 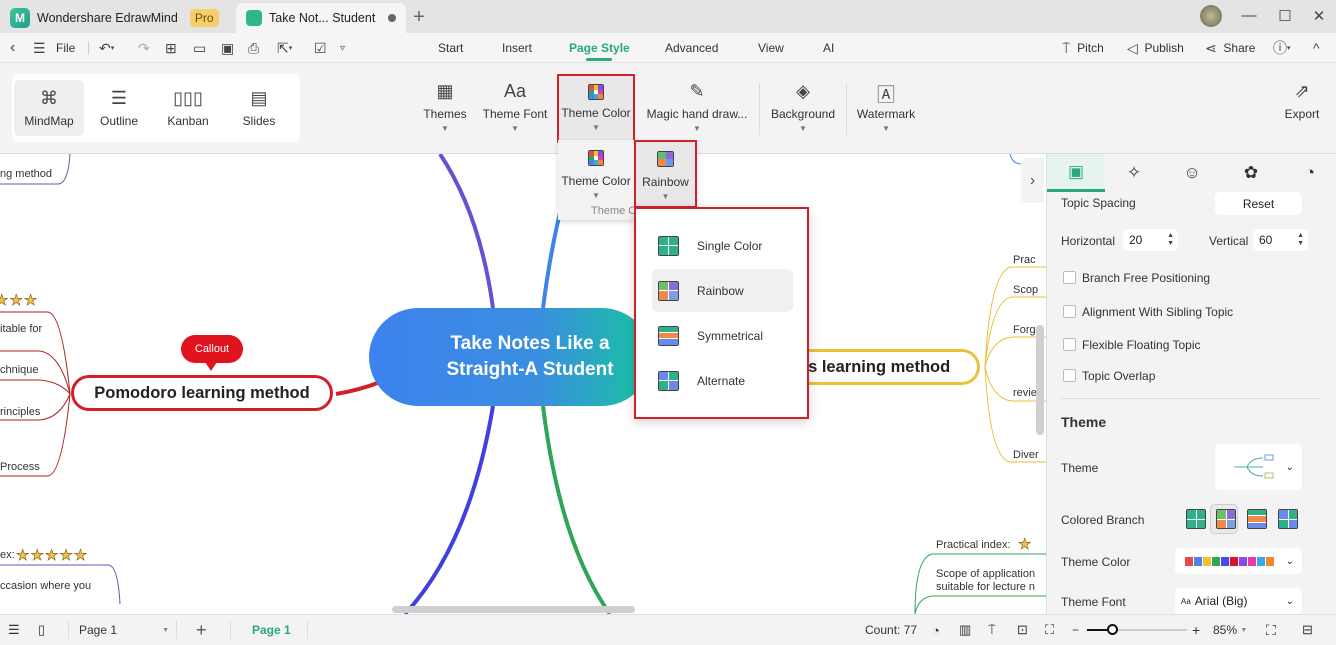 I want to click on themes-button: ▦ Themes ▼, so click(x=445, y=112).